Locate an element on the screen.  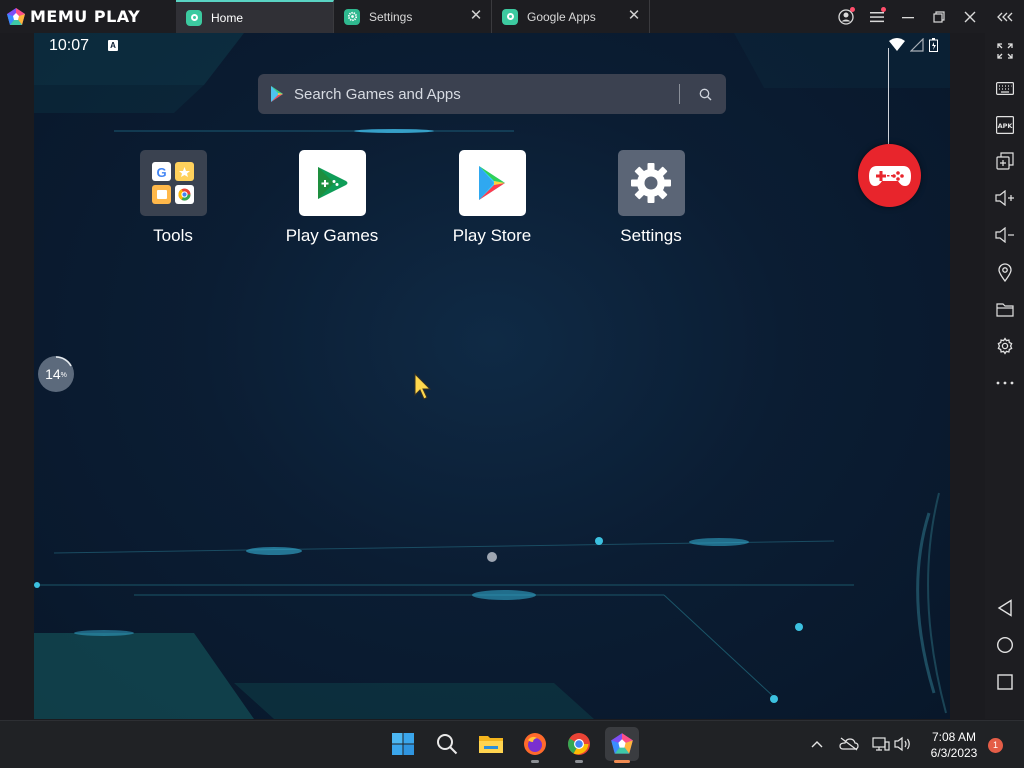
memu-logo: MEMU PLAY is located at coordinates (88, 16).